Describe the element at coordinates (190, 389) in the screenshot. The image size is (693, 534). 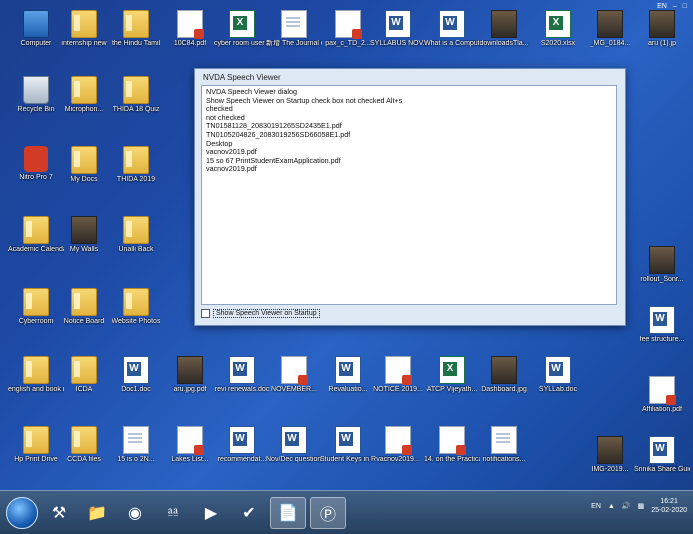
I see `desktop-icon-label: aru.jpg.pdf` at that location.